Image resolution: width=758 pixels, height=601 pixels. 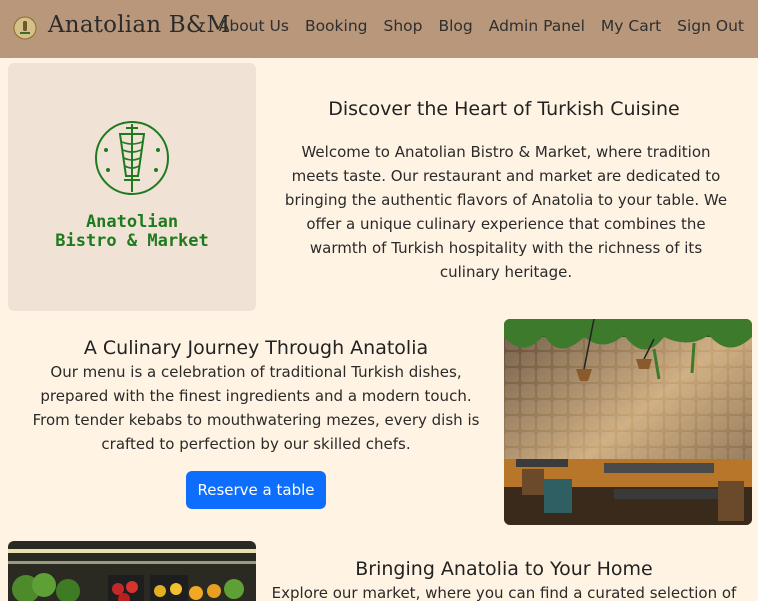 What do you see at coordinates (504, 569) in the screenshot?
I see `home-title: Bringing Anatolia to Your Home` at bounding box center [504, 569].